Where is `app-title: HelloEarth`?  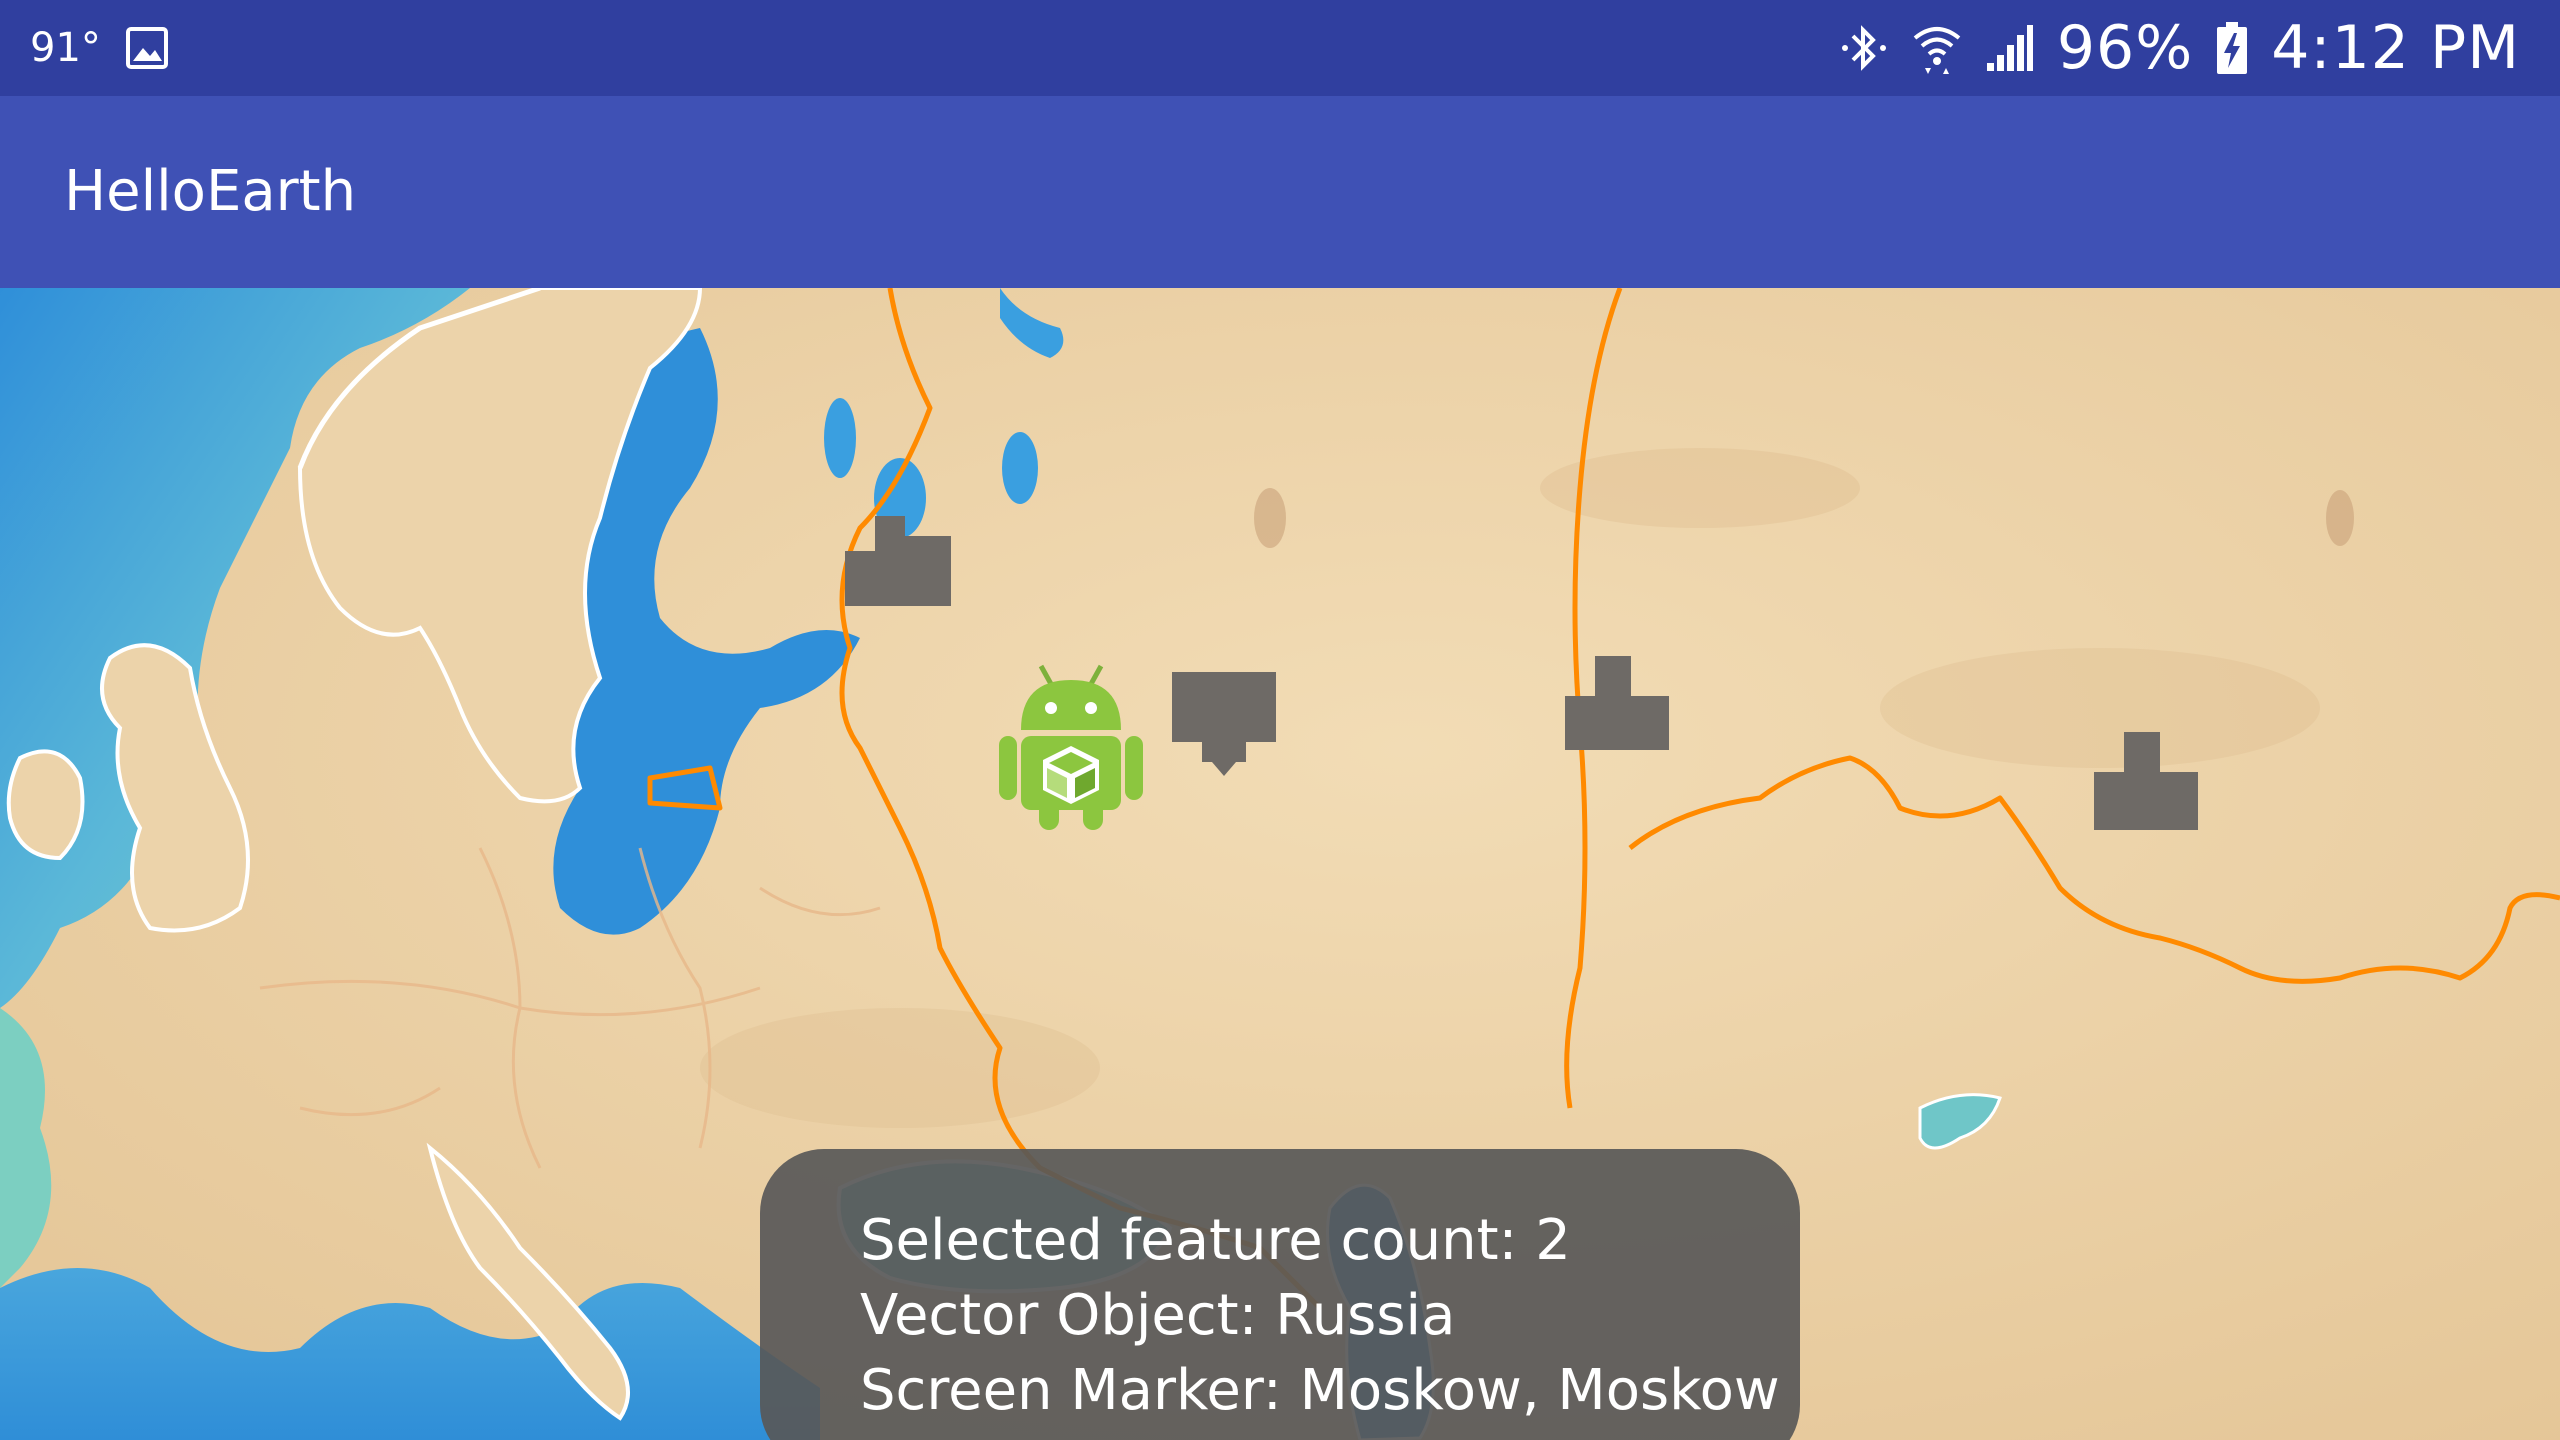 app-title: HelloEarth is located at coordinates (210, 191).